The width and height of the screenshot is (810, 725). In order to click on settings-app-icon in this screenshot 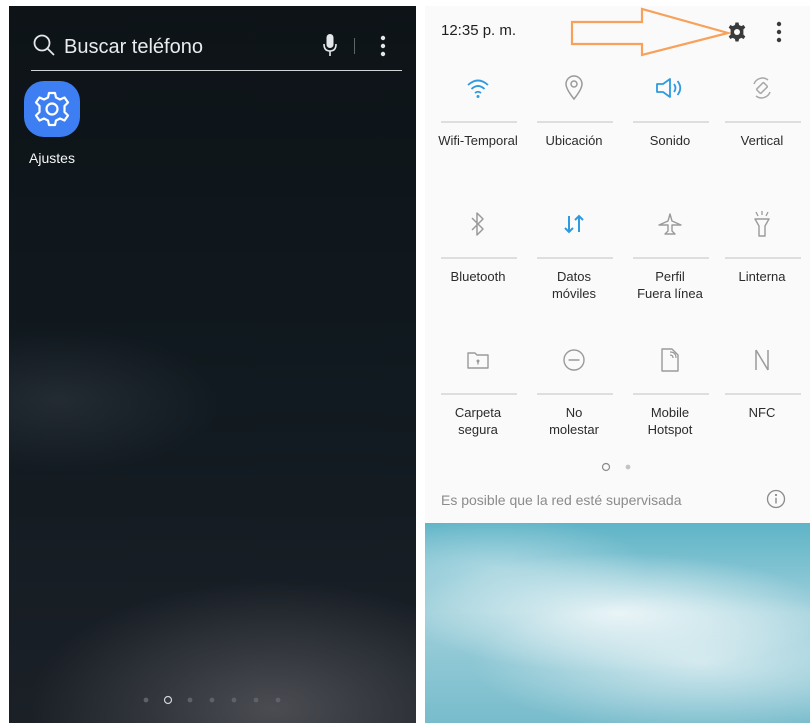, I will do `click(52, 109)`.